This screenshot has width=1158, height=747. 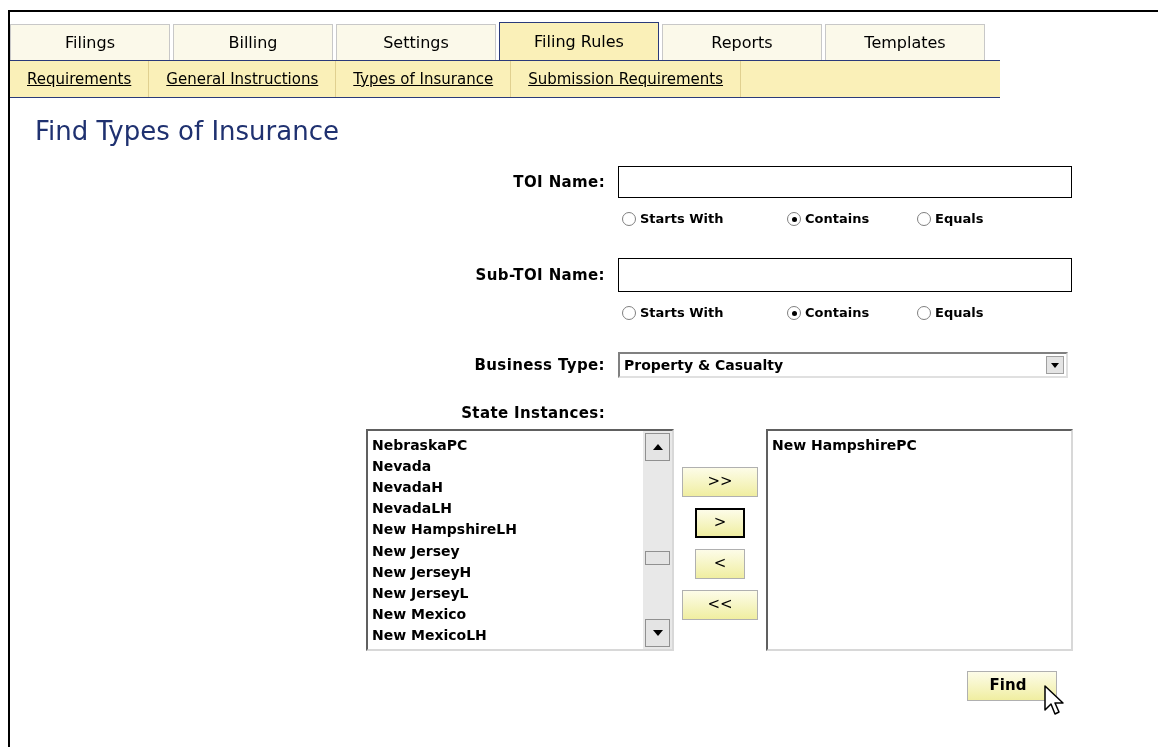 What do you see at coordinates (720, 604) in the screenshot?
I see `move-button: <<` at bounding box center [720, 604].